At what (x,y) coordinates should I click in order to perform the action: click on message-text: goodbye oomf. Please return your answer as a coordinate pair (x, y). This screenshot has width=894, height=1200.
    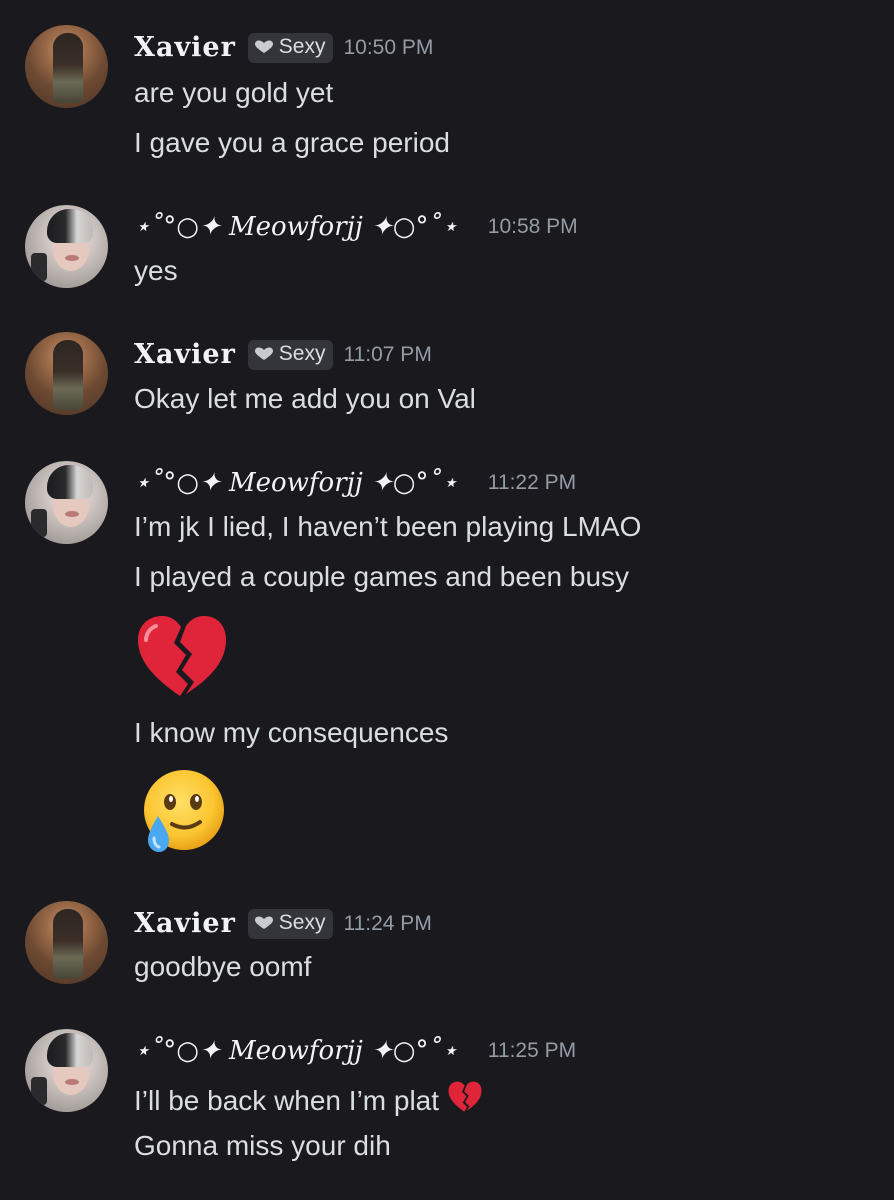
    Looking at the image, I should click on (223, 966).